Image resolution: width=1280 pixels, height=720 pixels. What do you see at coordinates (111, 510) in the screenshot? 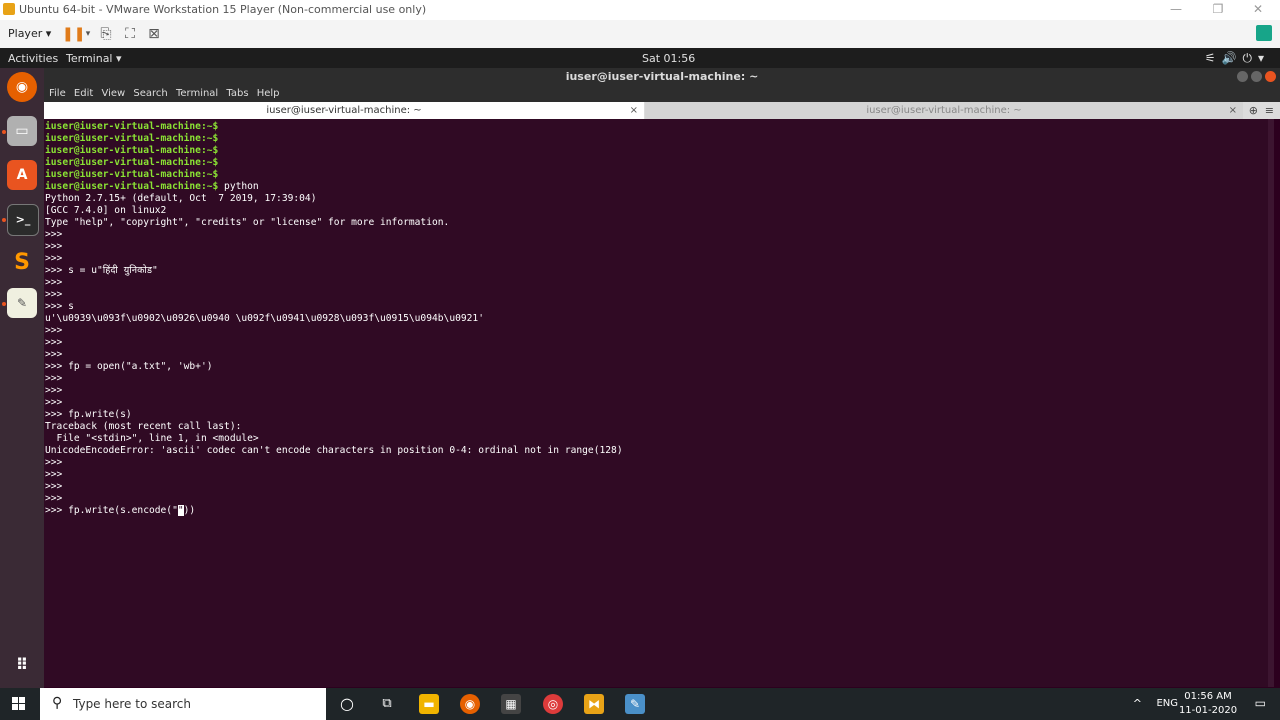
I see `input-text: >>> fp.write(s.encode("` at bounding box center [111, 510].